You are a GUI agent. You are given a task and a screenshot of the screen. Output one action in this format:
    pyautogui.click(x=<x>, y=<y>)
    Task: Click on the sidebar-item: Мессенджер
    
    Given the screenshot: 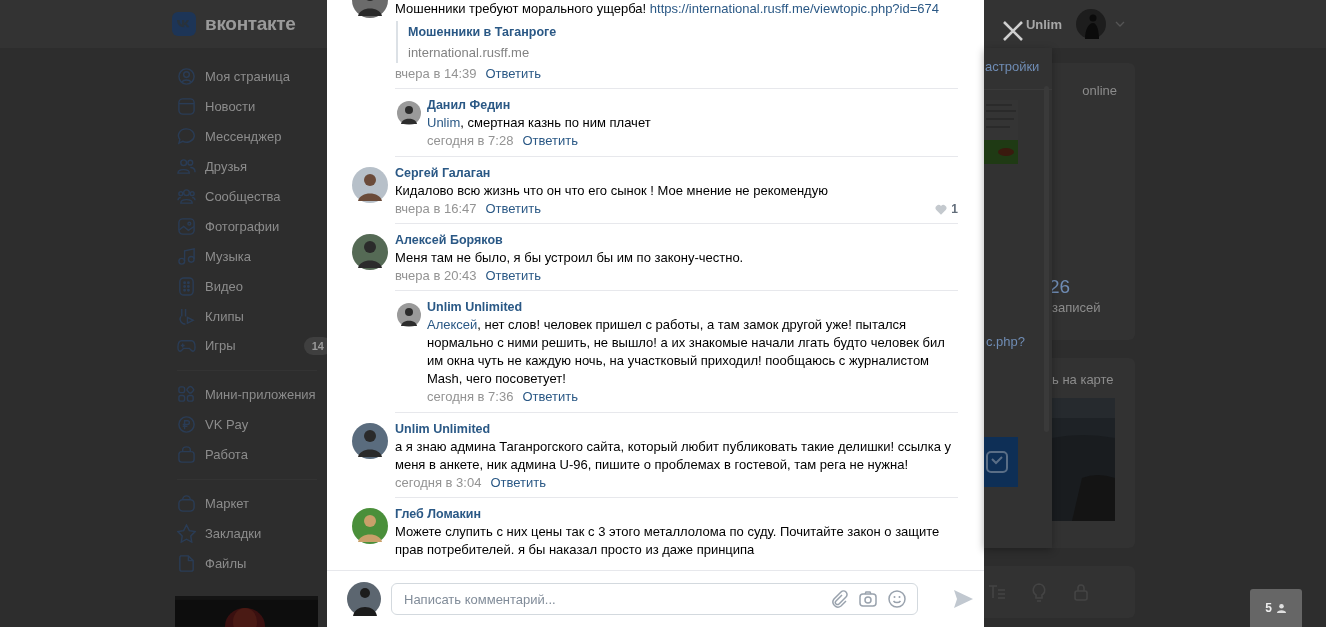 What is the action you would take?
    pyautogui.click(x=252, y=136)
    